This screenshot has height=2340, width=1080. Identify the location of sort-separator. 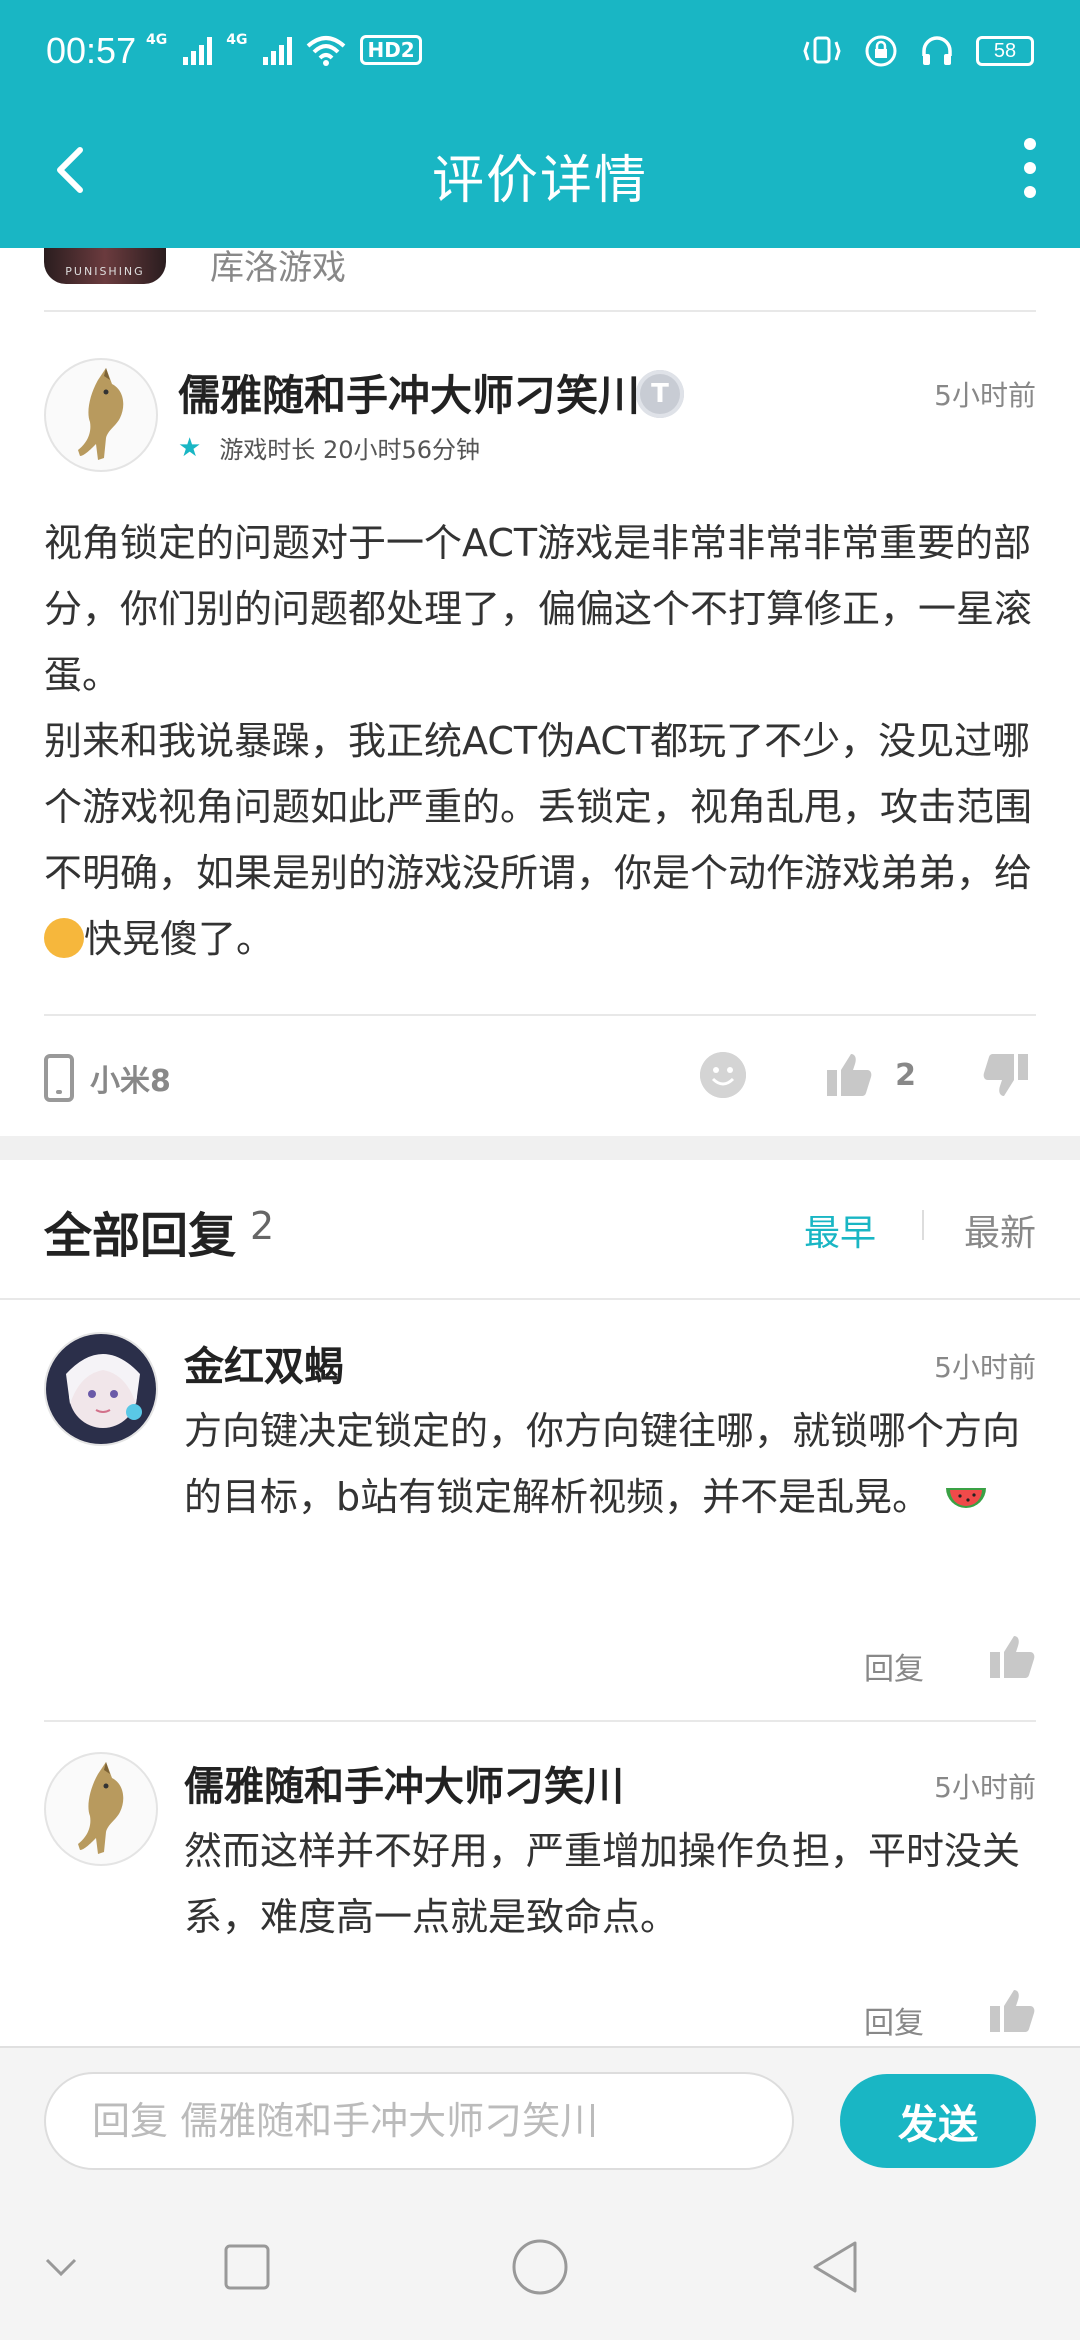
(923, 1225).